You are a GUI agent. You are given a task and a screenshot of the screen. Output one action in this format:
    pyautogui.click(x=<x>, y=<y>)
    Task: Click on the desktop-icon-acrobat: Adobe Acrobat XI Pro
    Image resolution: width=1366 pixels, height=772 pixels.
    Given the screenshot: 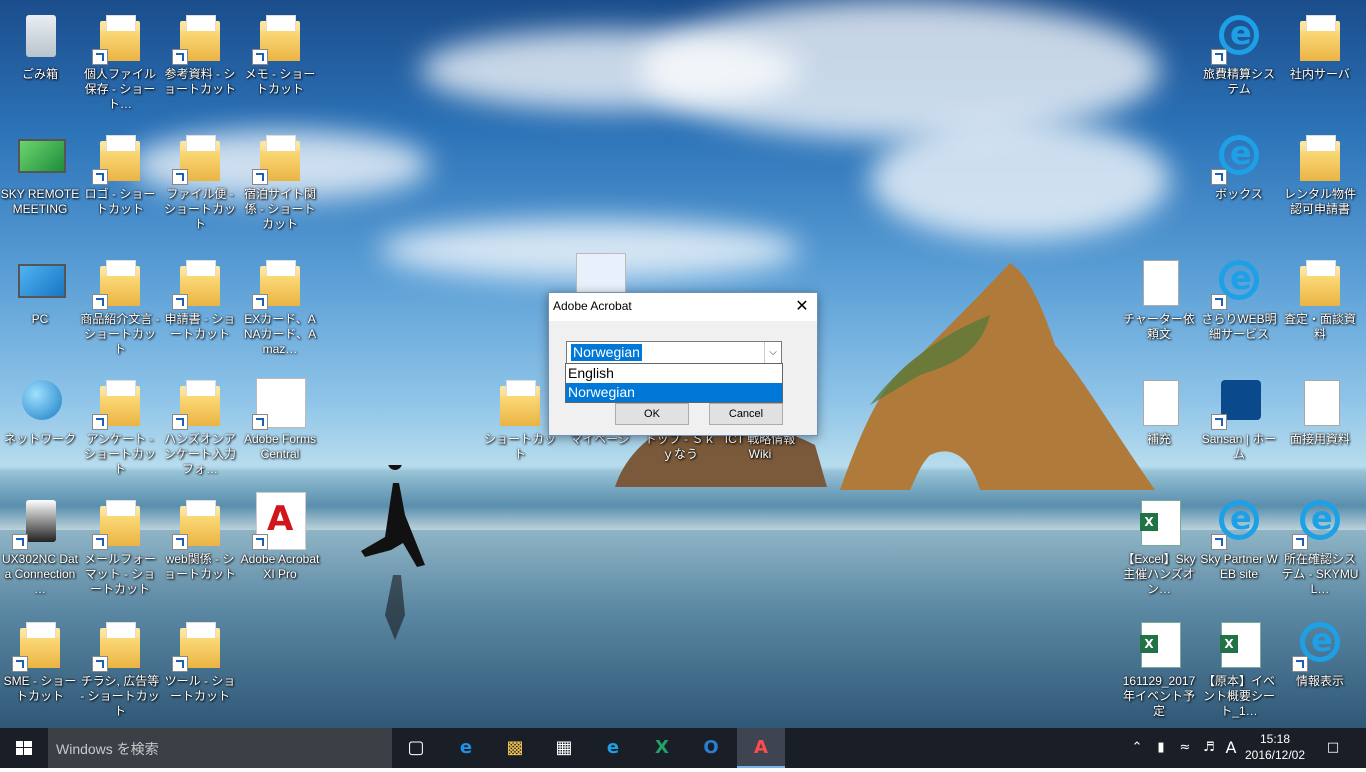 What is the action you would take?
    pyautogui.click(x=280, y=544)
    